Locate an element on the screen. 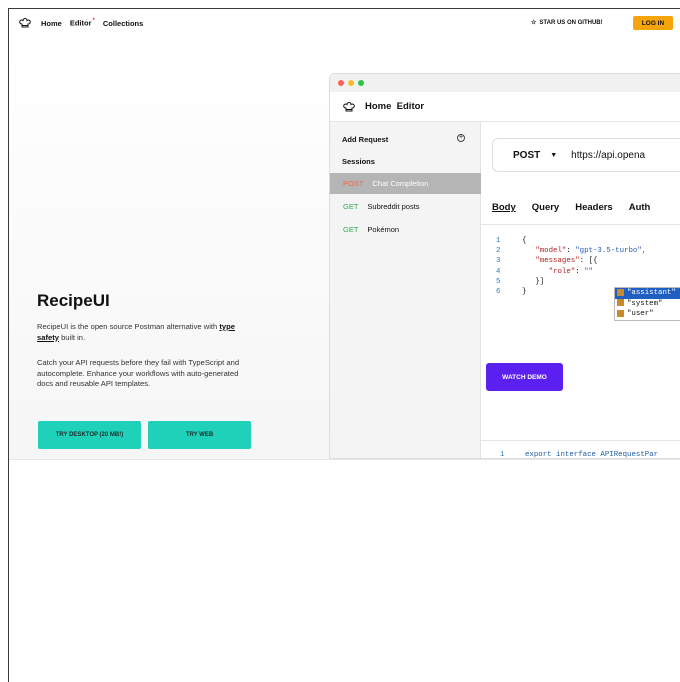  sessions-heading: Sessions is located at coordinates (358, 161).